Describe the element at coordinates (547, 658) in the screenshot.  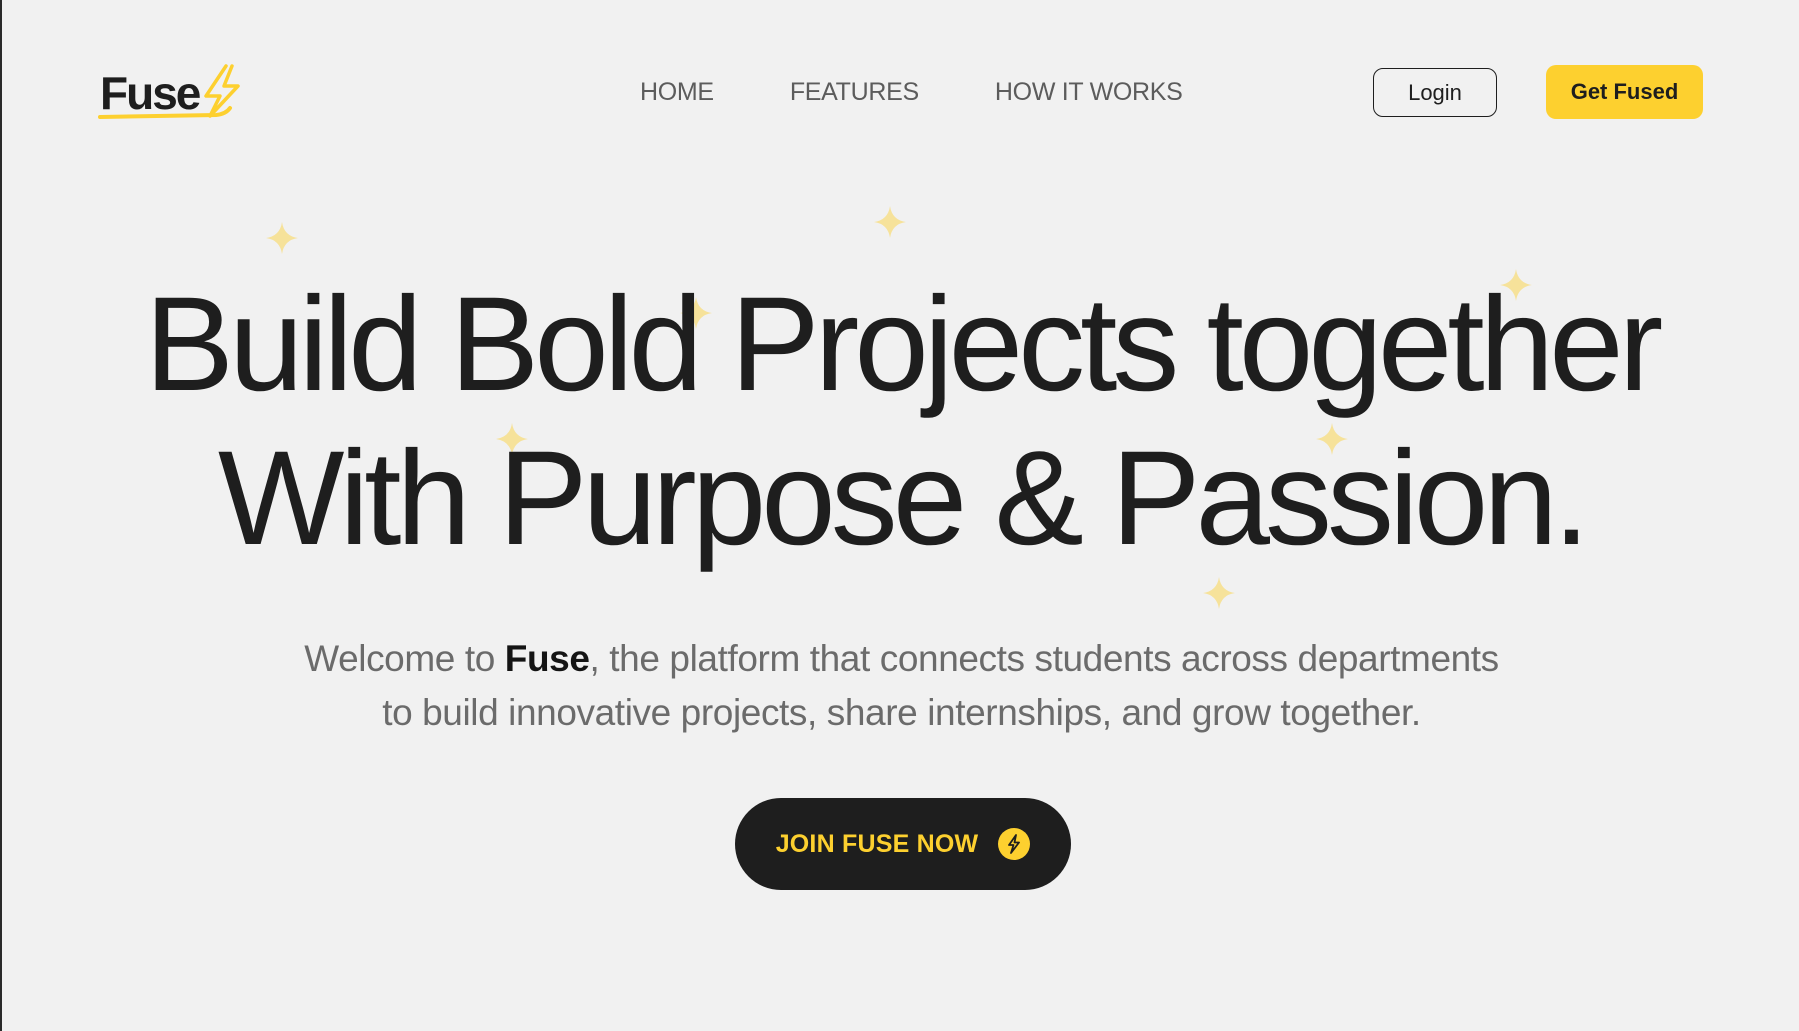
I see `subtitle-brand: Fuse` at that location.